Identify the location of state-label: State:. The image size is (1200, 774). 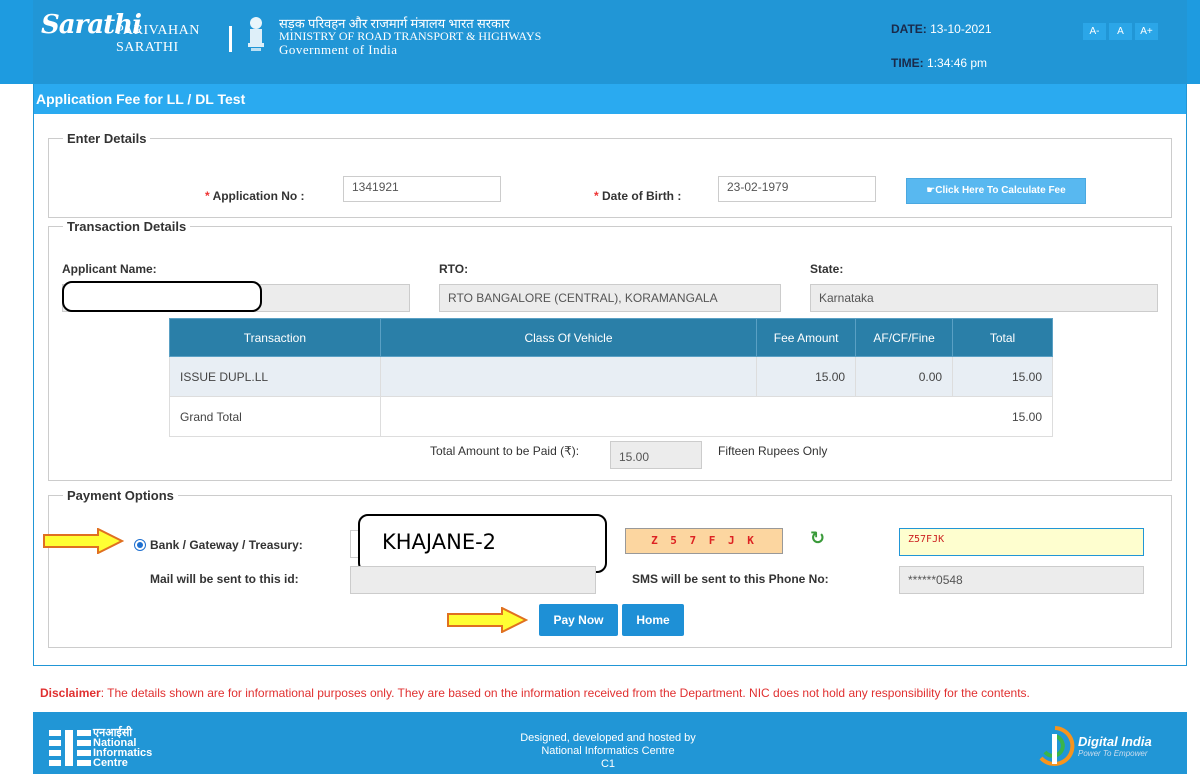
(827, 269).